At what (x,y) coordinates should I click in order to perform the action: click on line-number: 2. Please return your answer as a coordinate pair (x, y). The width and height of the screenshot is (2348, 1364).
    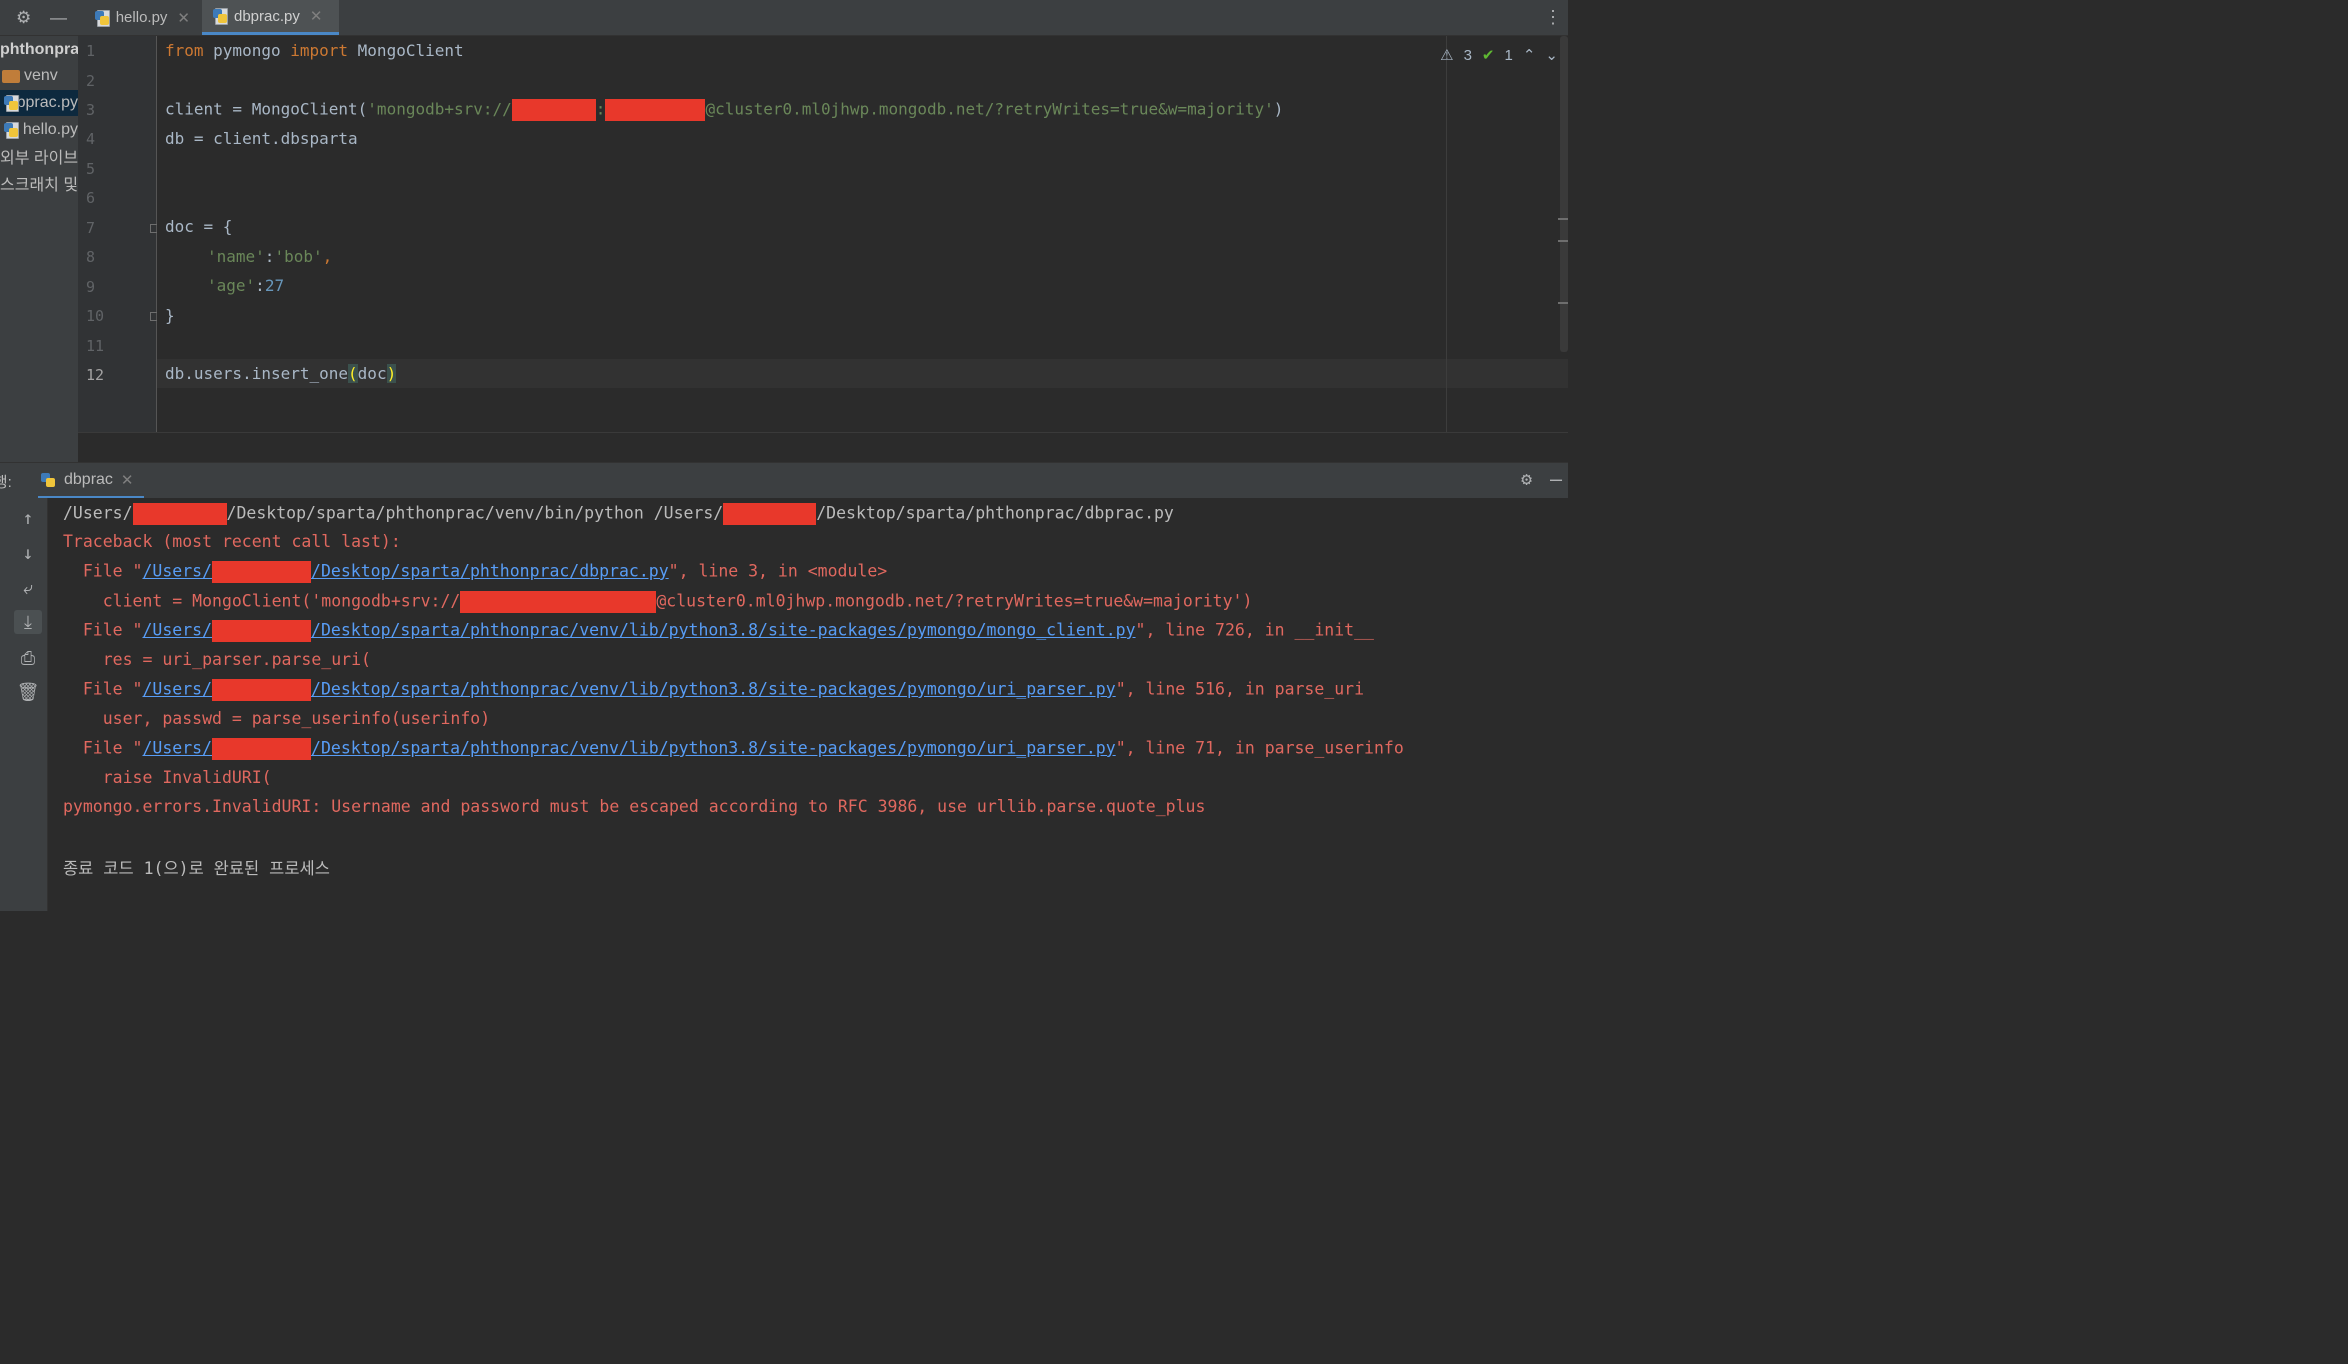
    Looking at the image, I should click on (91, 81).